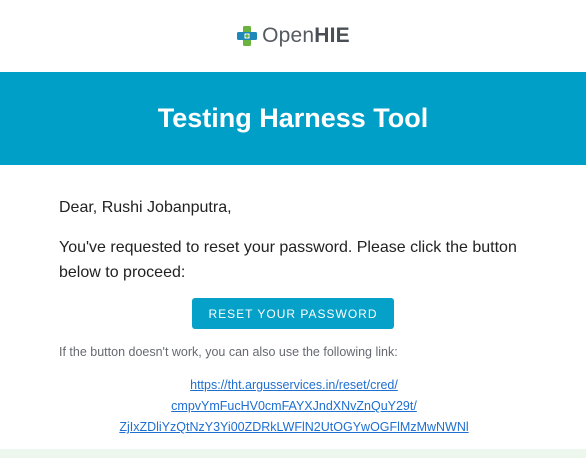 The width and height of the screenshot is (586, 458). Describe the element at coordinates (293, 313) in the screenshot. I see `reset-password-button: RESET YOUR PASSWORD` at that location.